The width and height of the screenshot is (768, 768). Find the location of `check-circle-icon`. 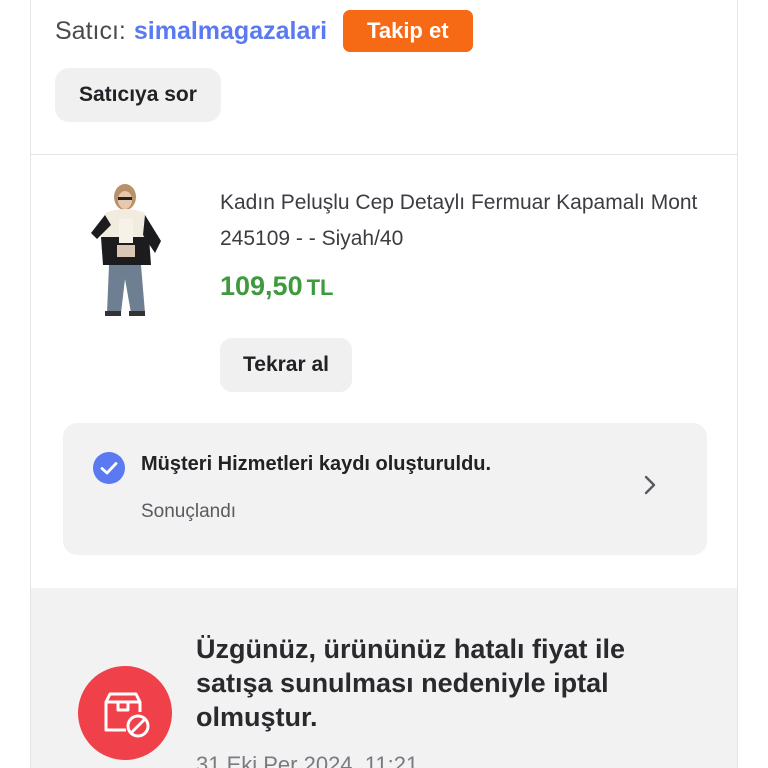

check-circle-icon is located at coordinates (109, 468).